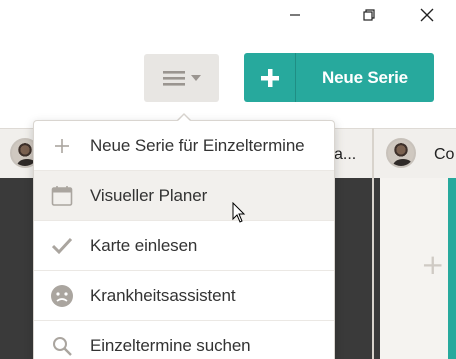 Image resolution: width=456 pixels, height=359 pixels. What do you see at coordinates (170, 345) in the screenshot?
I see `menu-item-label: Einzeltermine suchen` at bounding box center [170, 345].